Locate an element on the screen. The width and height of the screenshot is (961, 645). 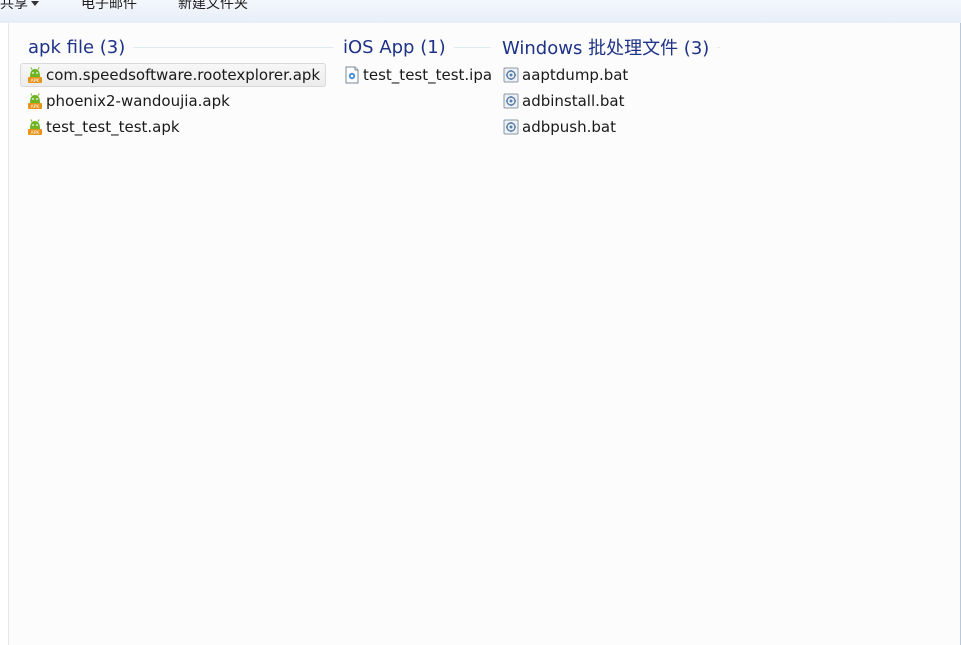
file-item: APK phoenix2-wandoujia.apk is located at coordinates (177, 101).